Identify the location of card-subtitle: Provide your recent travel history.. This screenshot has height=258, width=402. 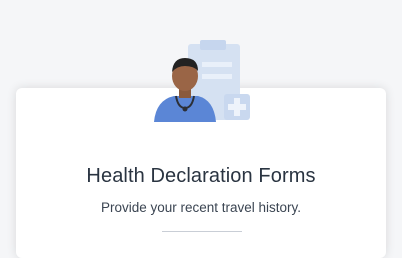
(201, 207).